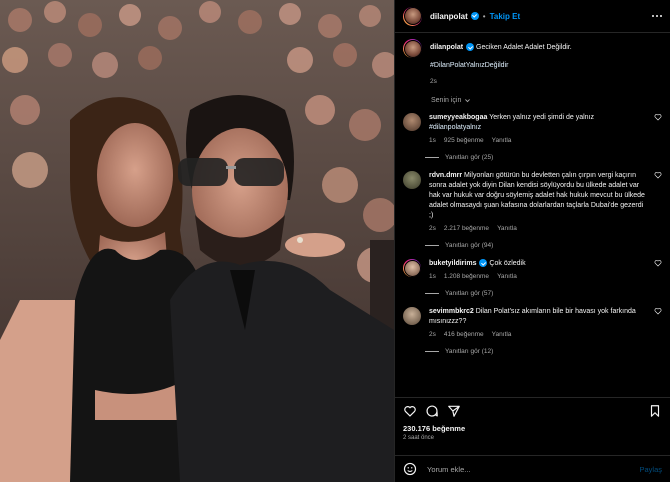  What do you see at coordinates (547, 157) in the screenshot?
I see `view-replies-button: Yanıtları gör (25)` at bounding box center [547, 157].